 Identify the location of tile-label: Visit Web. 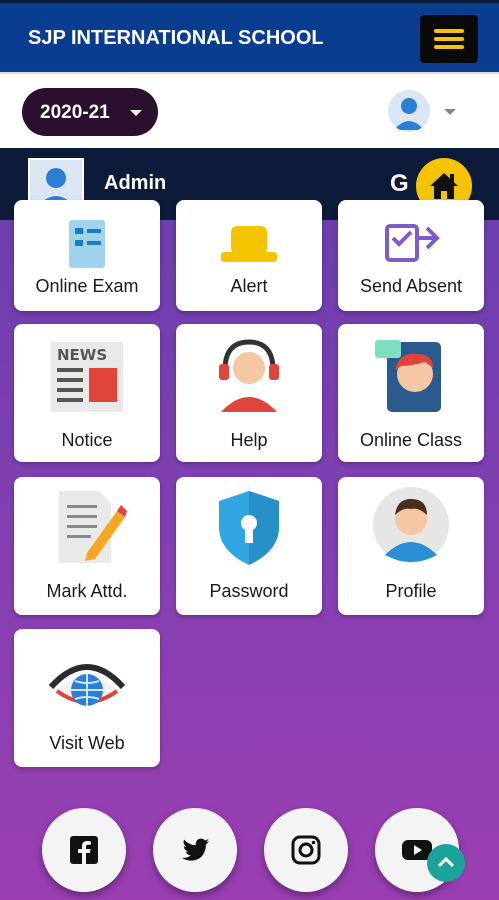
(87, 743).